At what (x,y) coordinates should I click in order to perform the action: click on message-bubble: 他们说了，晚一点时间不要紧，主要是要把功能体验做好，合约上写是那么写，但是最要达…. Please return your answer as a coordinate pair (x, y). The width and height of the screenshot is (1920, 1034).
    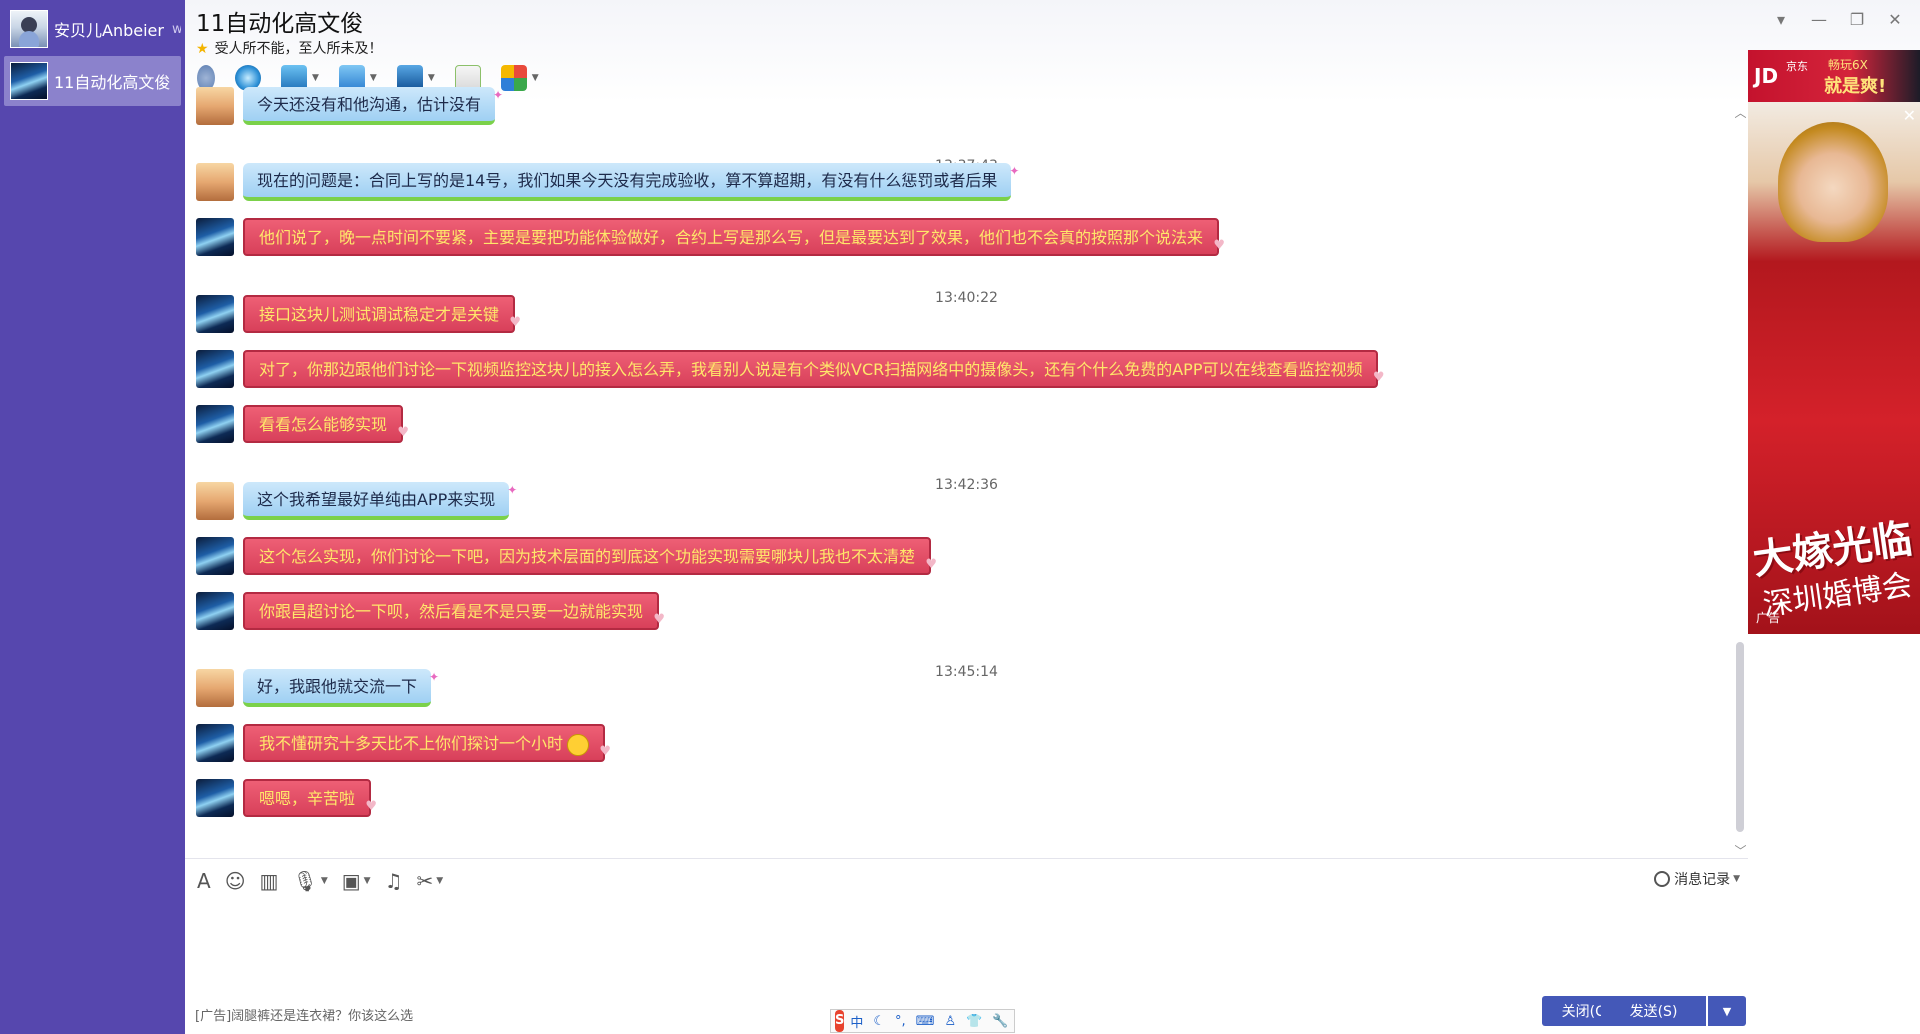
    Looking at the image, I should click on (734, 241).